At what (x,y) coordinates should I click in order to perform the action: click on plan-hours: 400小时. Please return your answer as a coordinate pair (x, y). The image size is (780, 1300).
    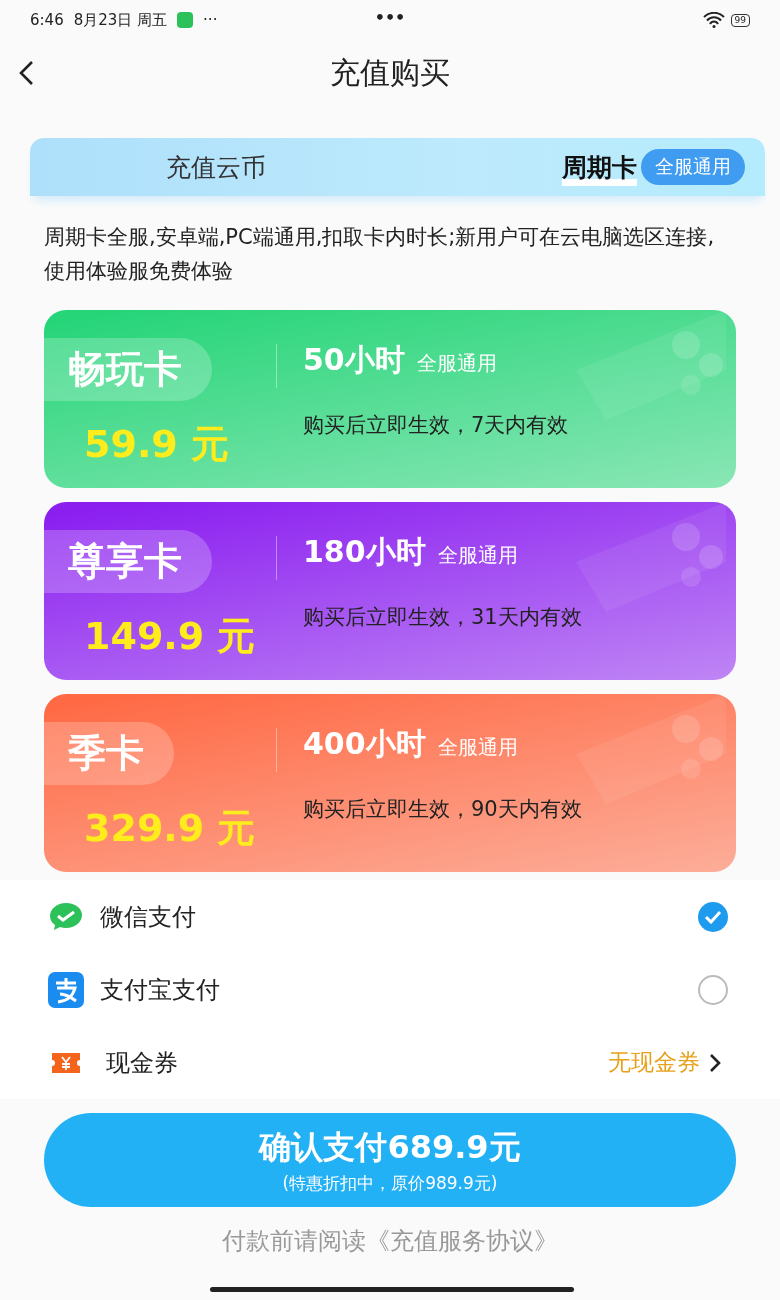
    Looking at the image, I should click on (364, 744).